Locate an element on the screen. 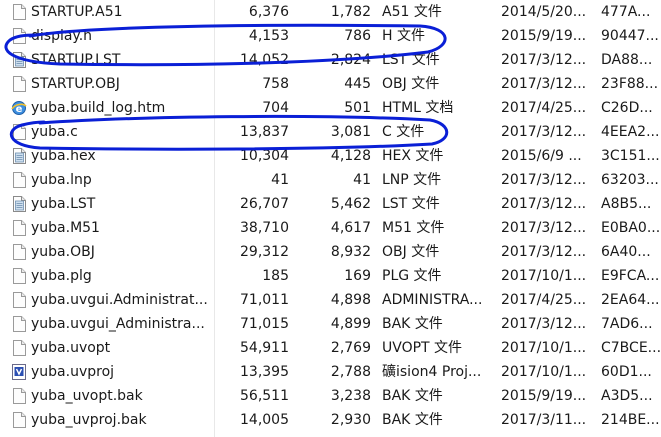 This screenshot has height=437, width=661. file-name: display.h is located at coordinates (62, 36).